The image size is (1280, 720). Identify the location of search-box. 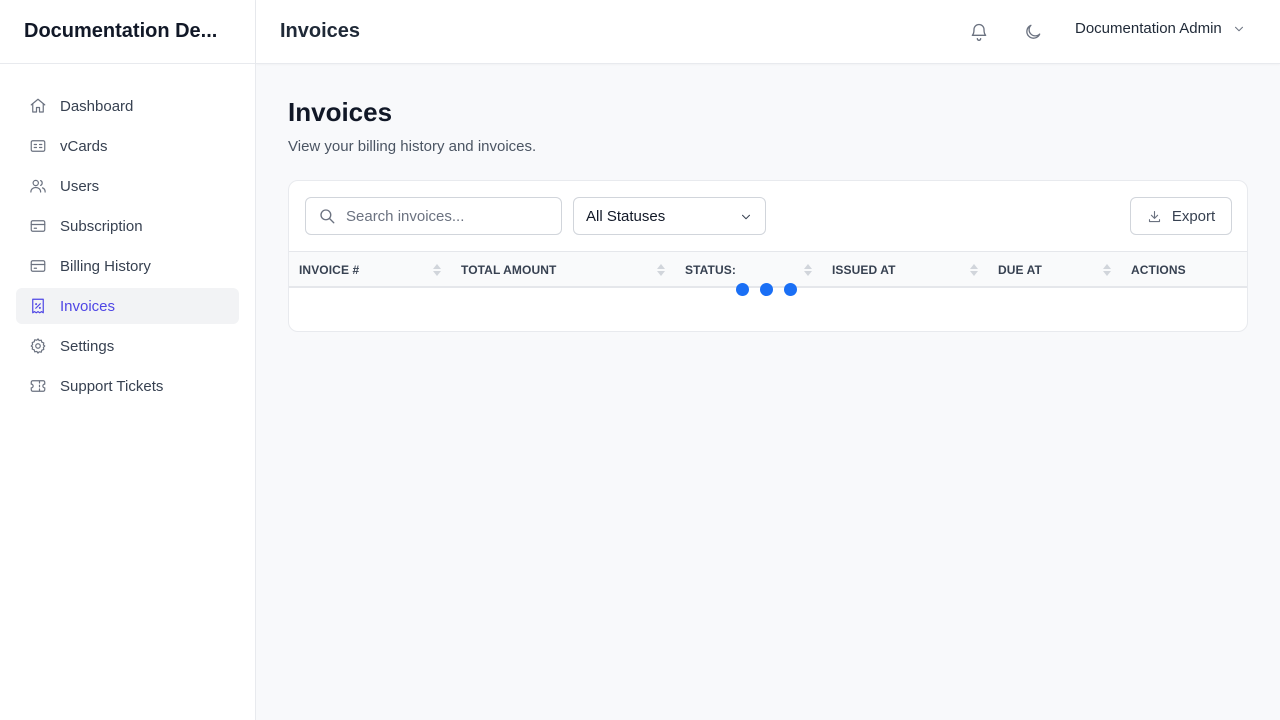
(433, 216).